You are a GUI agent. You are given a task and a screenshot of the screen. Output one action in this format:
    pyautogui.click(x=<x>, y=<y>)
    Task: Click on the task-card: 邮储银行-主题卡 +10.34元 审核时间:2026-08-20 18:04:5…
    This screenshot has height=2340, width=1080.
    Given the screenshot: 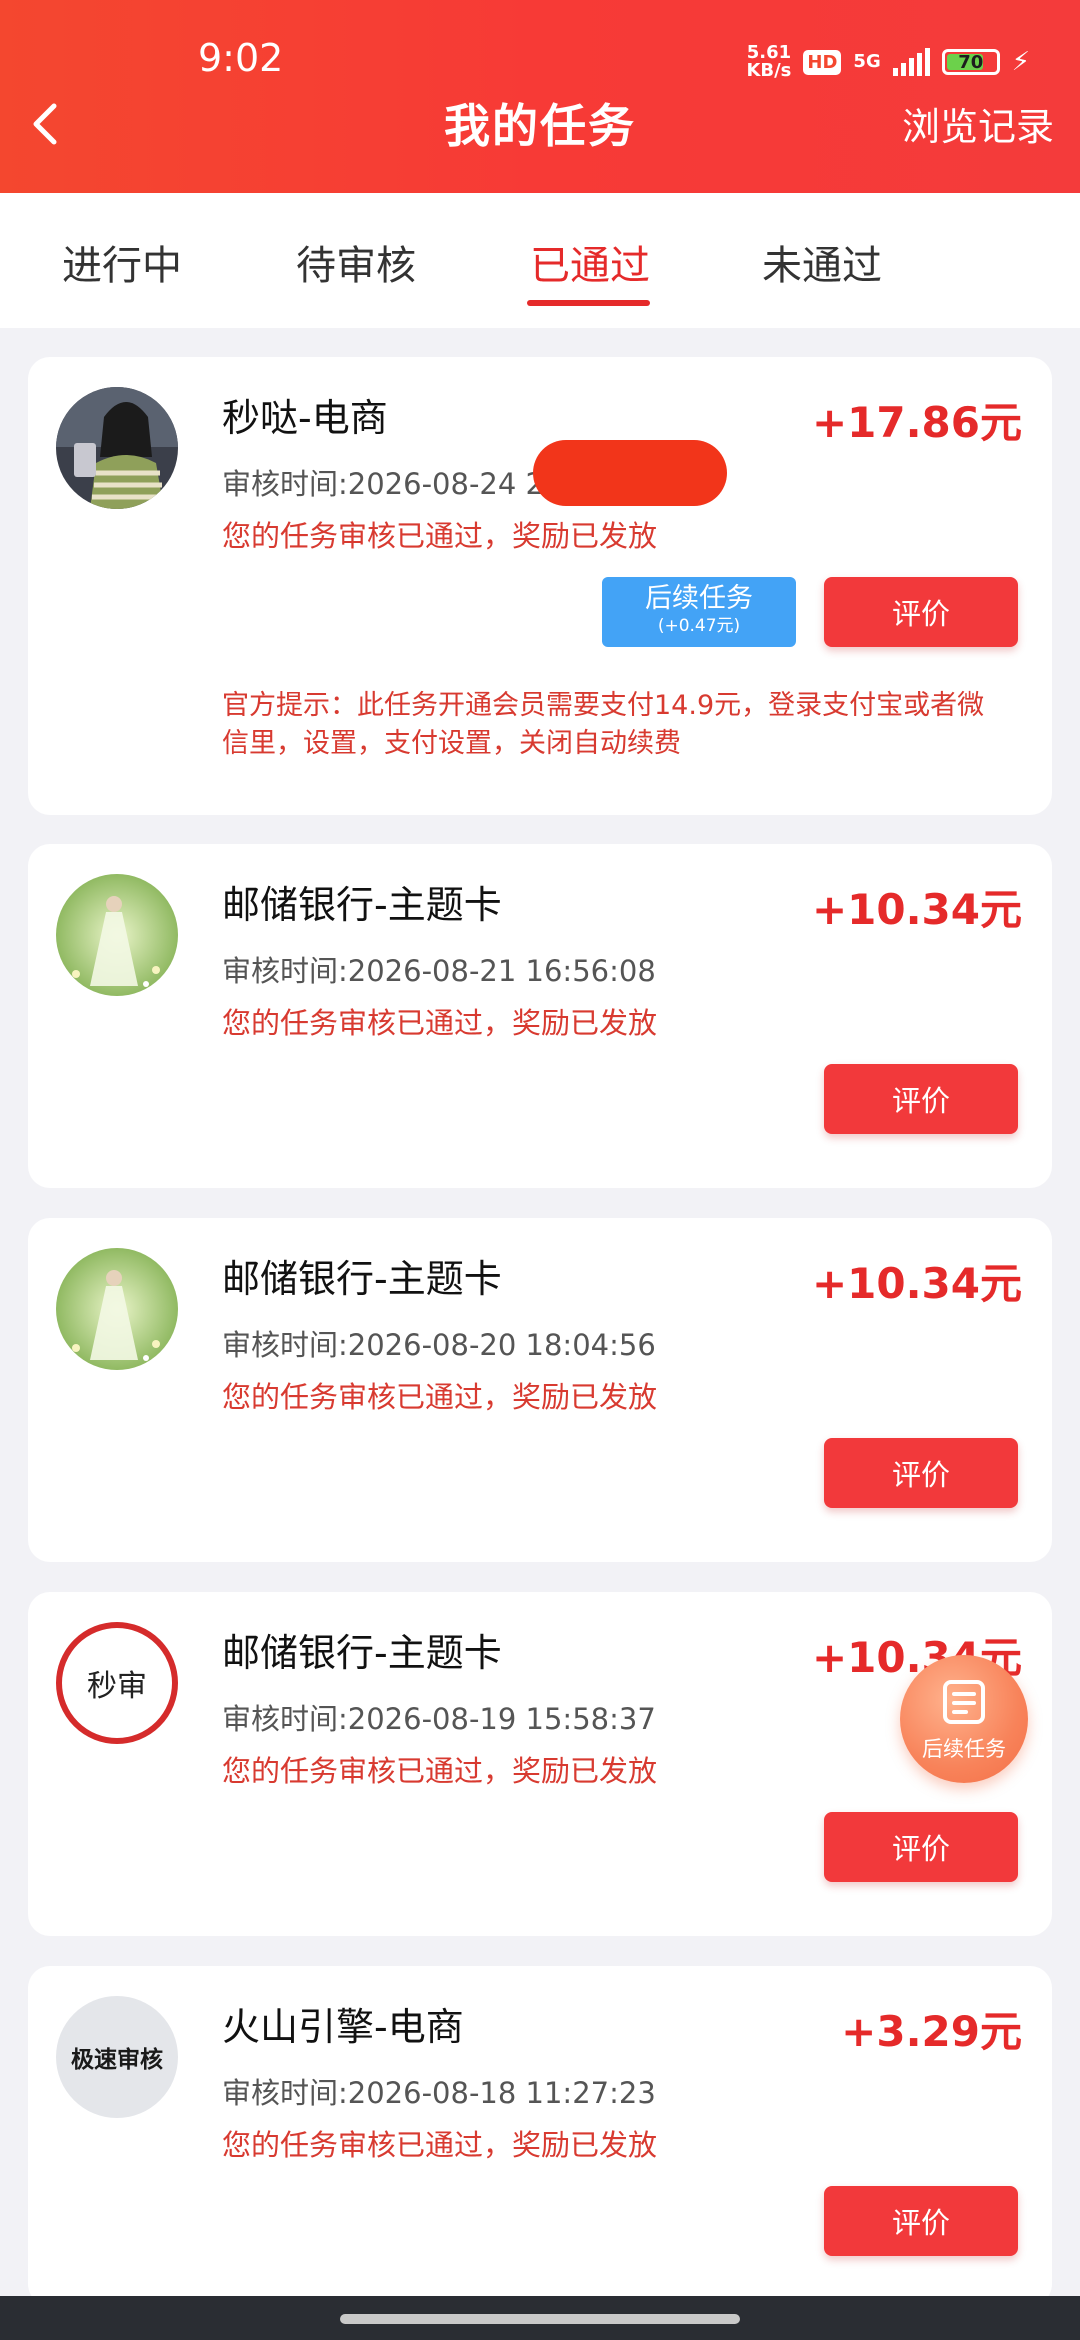 What is the action you would take?
    pyautogui.click(x=540, y=1390)
    